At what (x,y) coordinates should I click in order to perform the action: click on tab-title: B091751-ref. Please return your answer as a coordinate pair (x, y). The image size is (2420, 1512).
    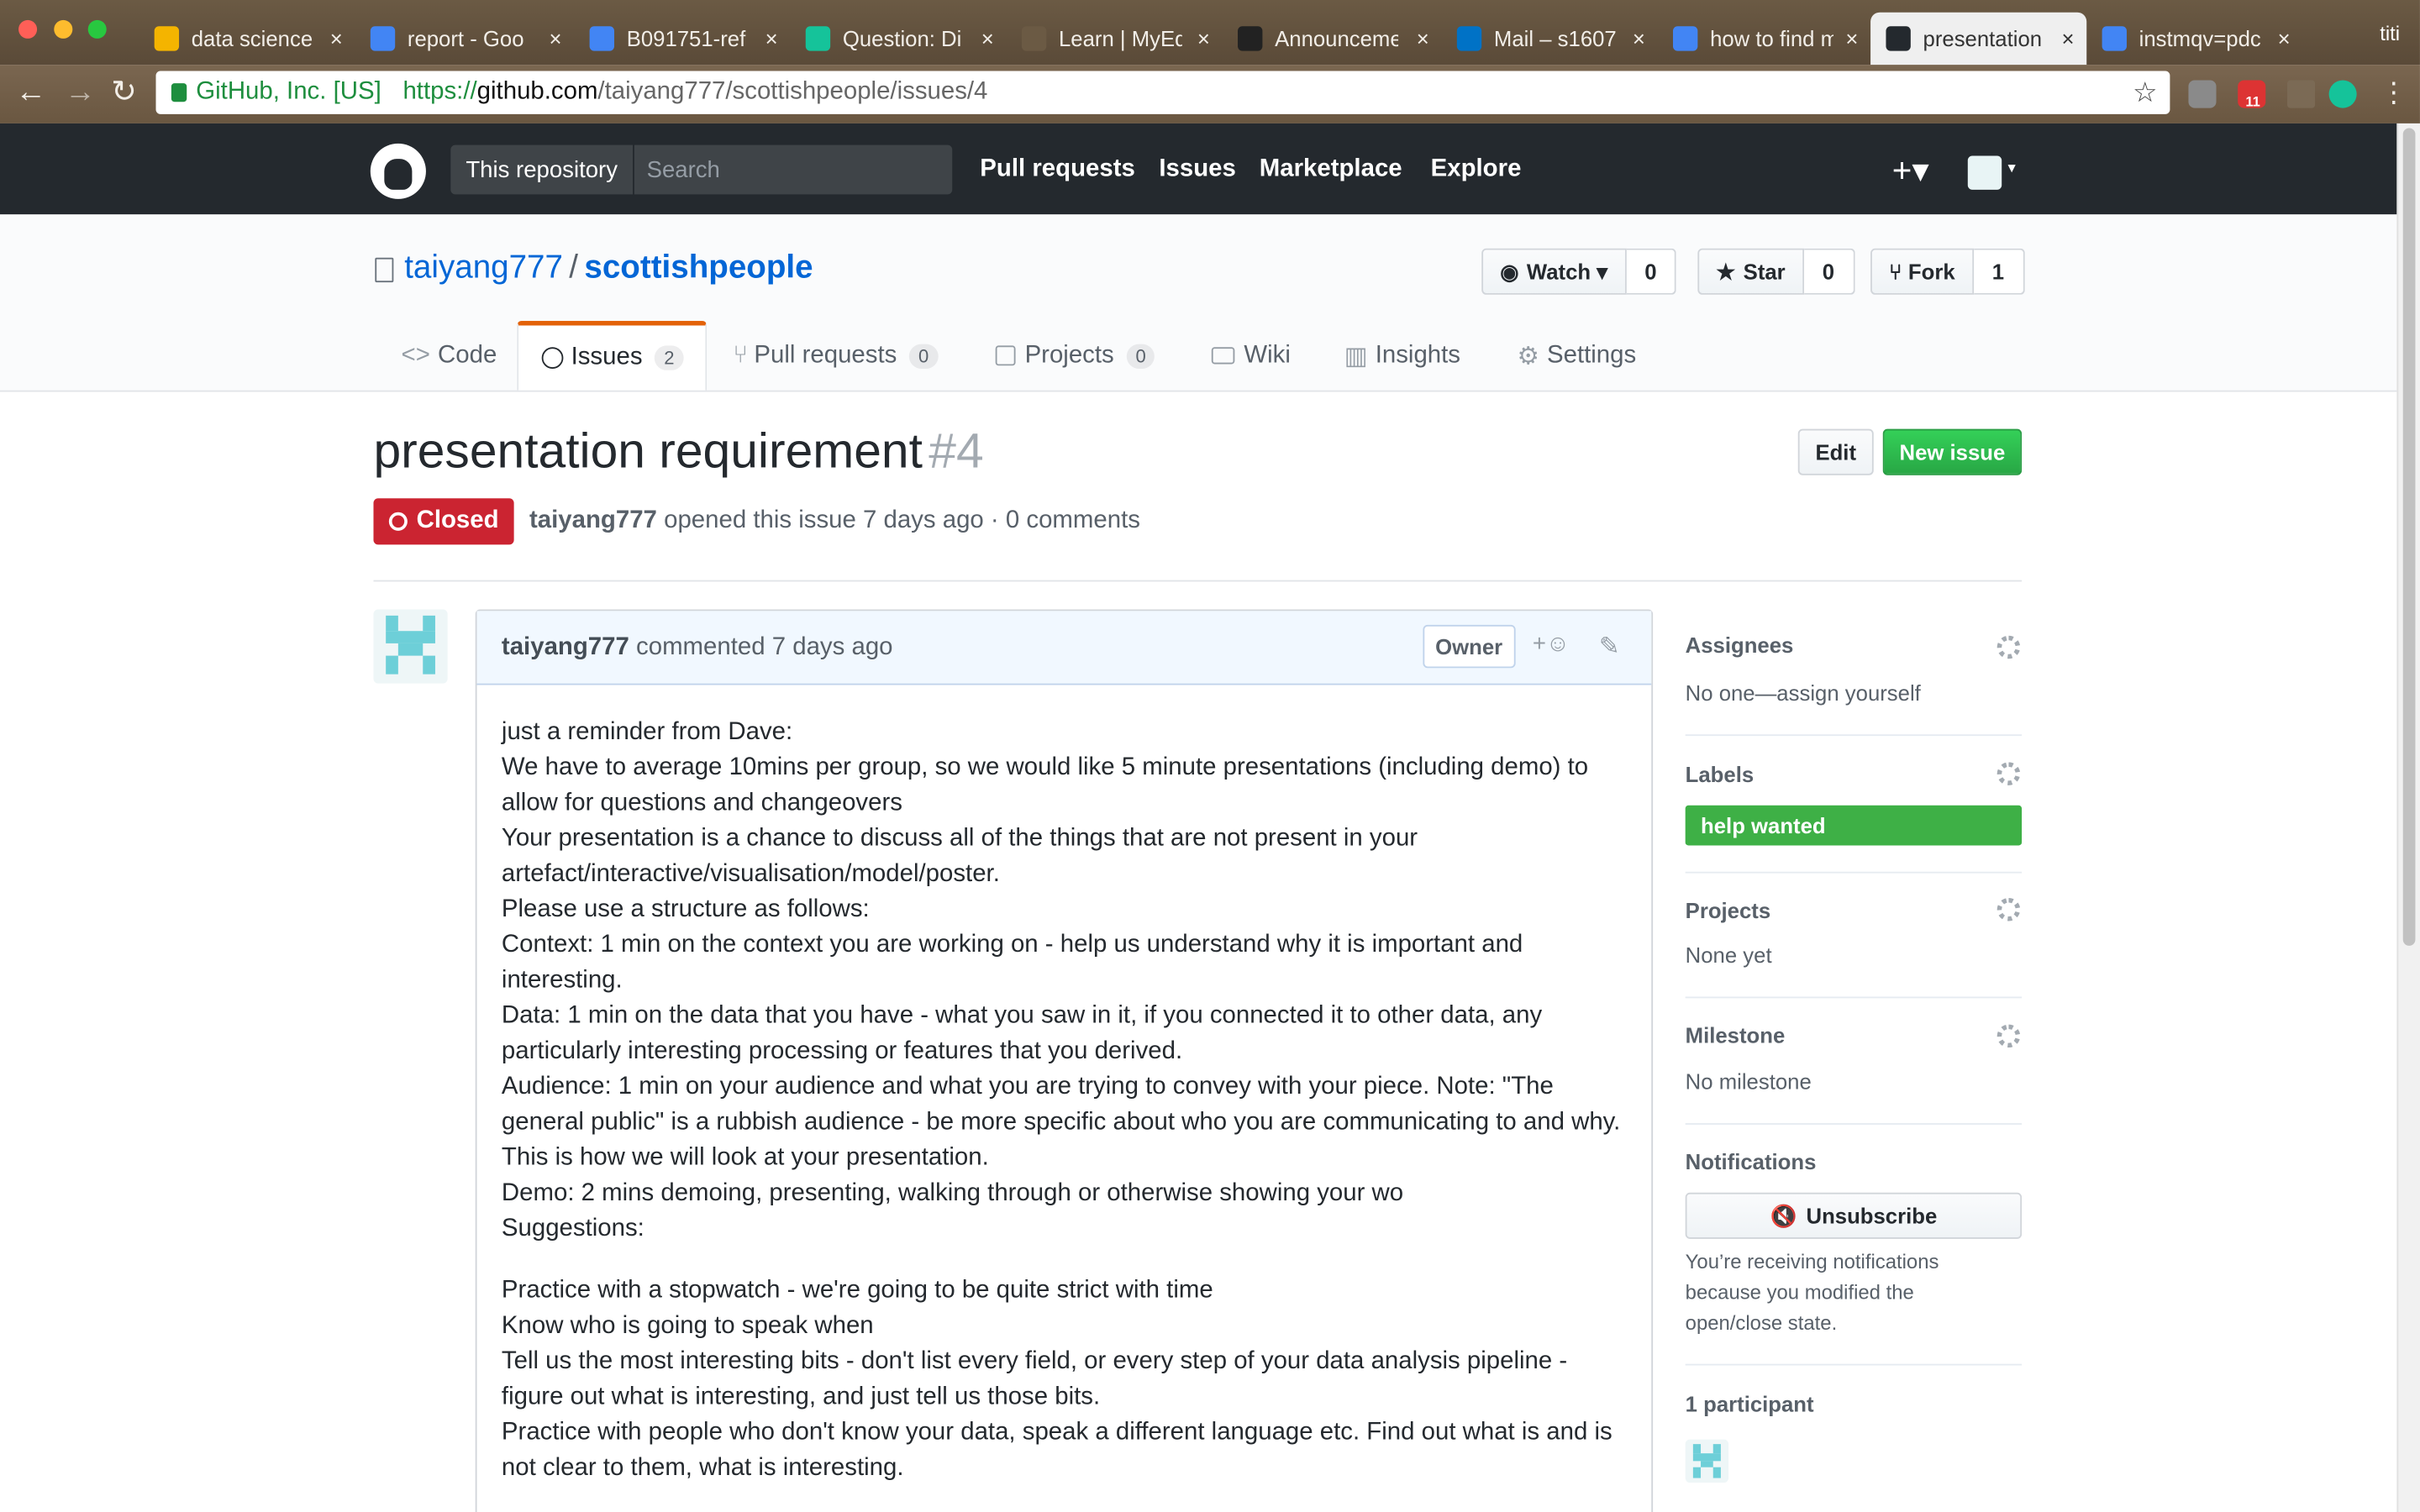
    Looking at the image, I should click on (686, 38).